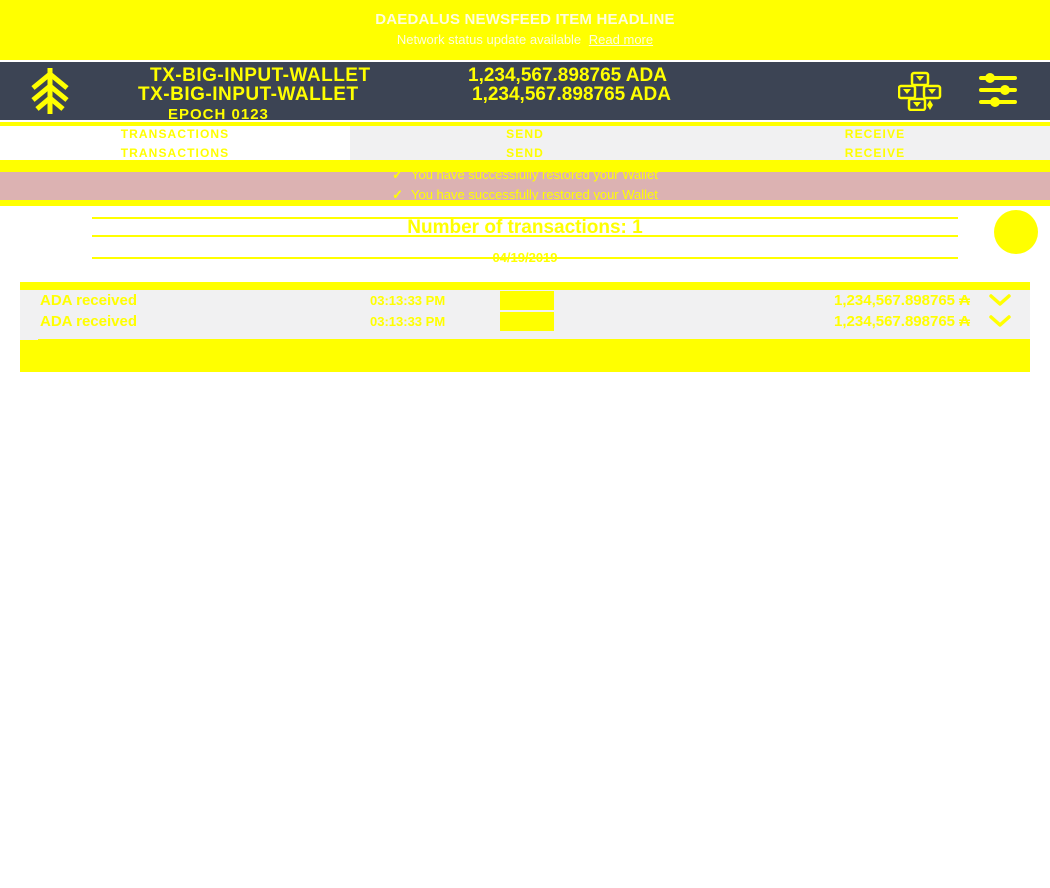 The image size is (1050, 888). I want to click on sync-arrows-icon, so click(1016, 230).